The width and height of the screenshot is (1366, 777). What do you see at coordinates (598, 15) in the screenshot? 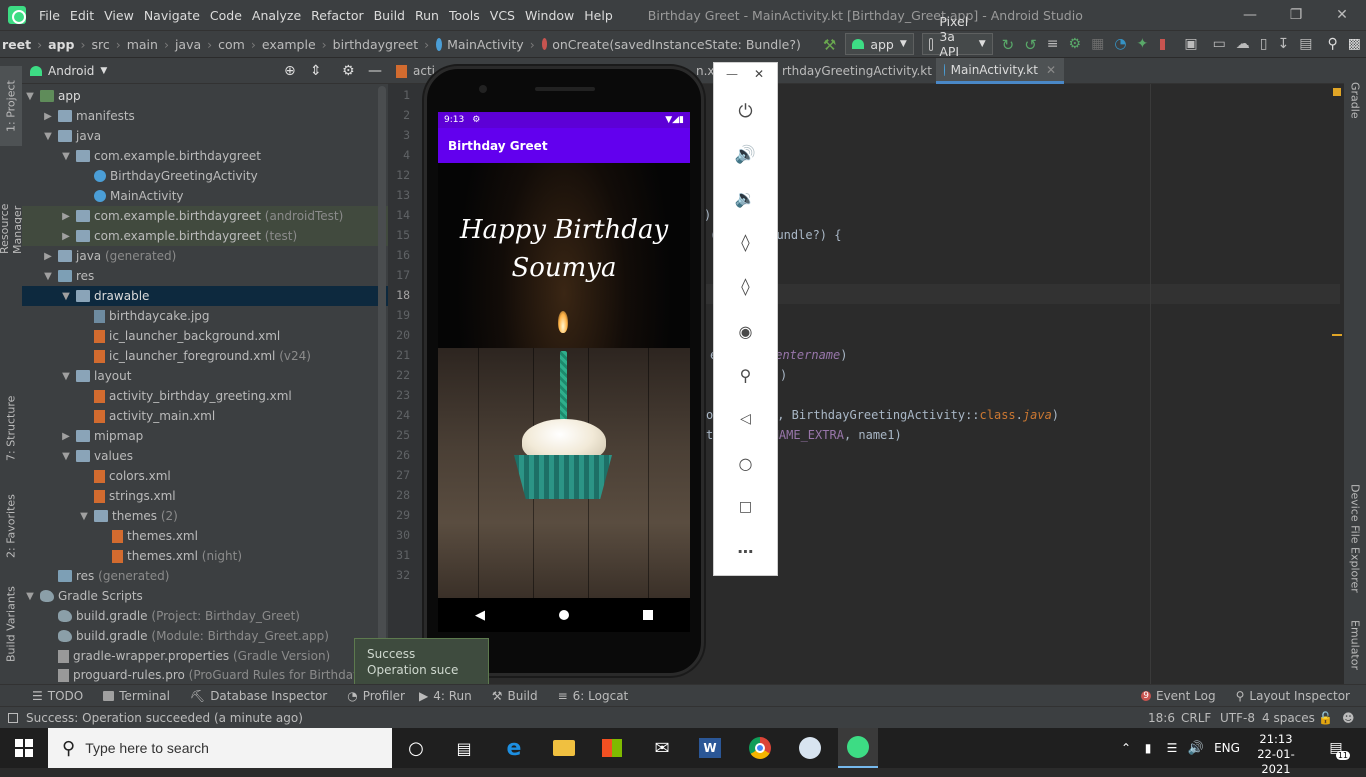
I see `menu-help: Help` at bounding box center [598, 15].